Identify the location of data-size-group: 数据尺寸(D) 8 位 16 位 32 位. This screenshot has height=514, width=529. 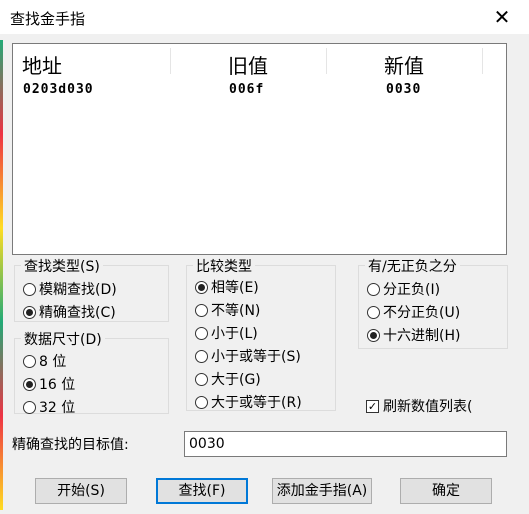
(91, 373).